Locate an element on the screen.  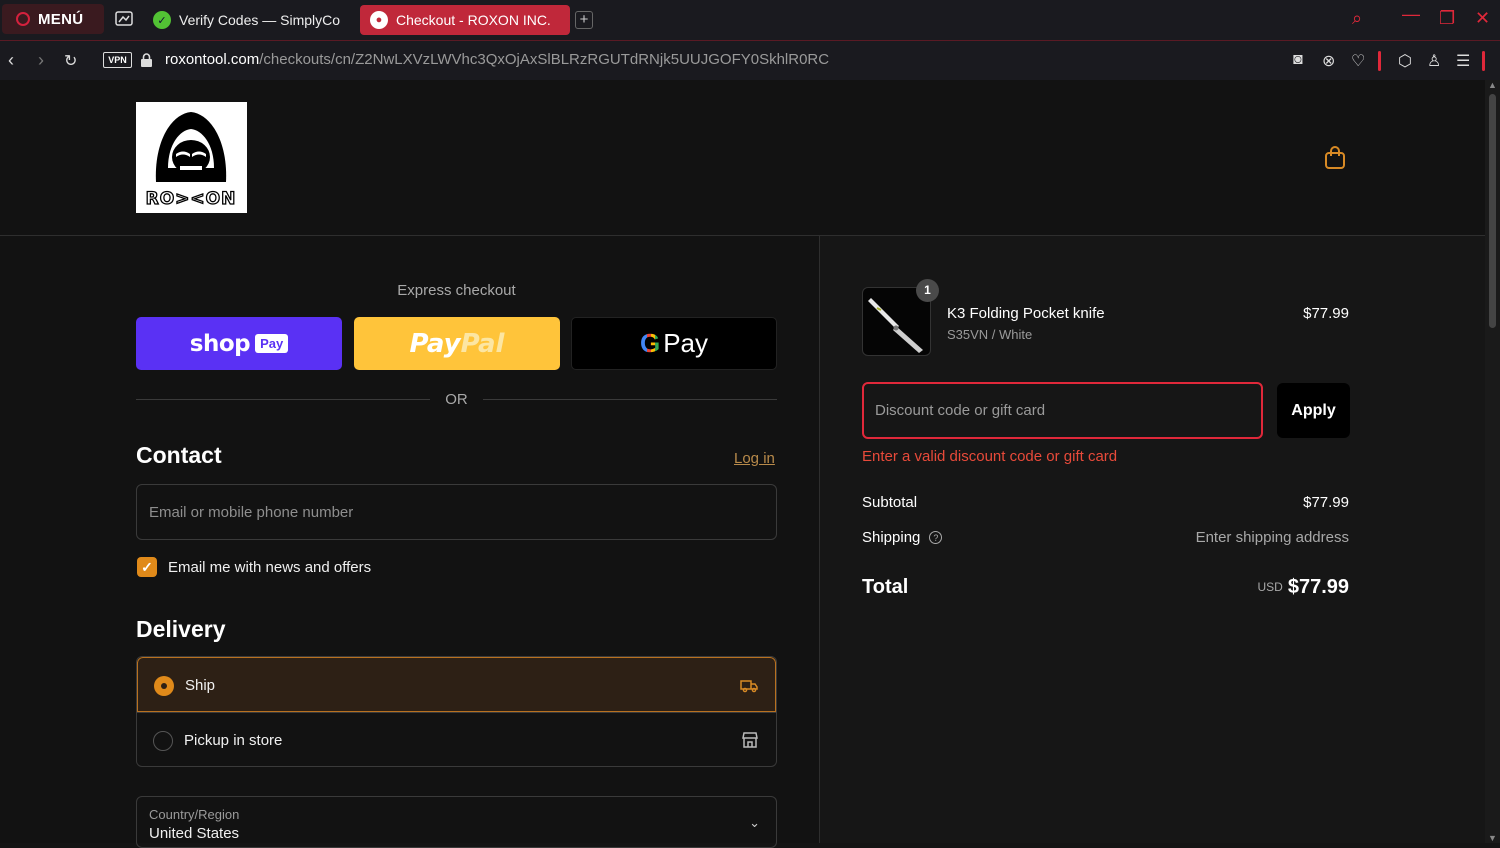
roxon-favicon-icon: ● is located at coordinates (379, 20).